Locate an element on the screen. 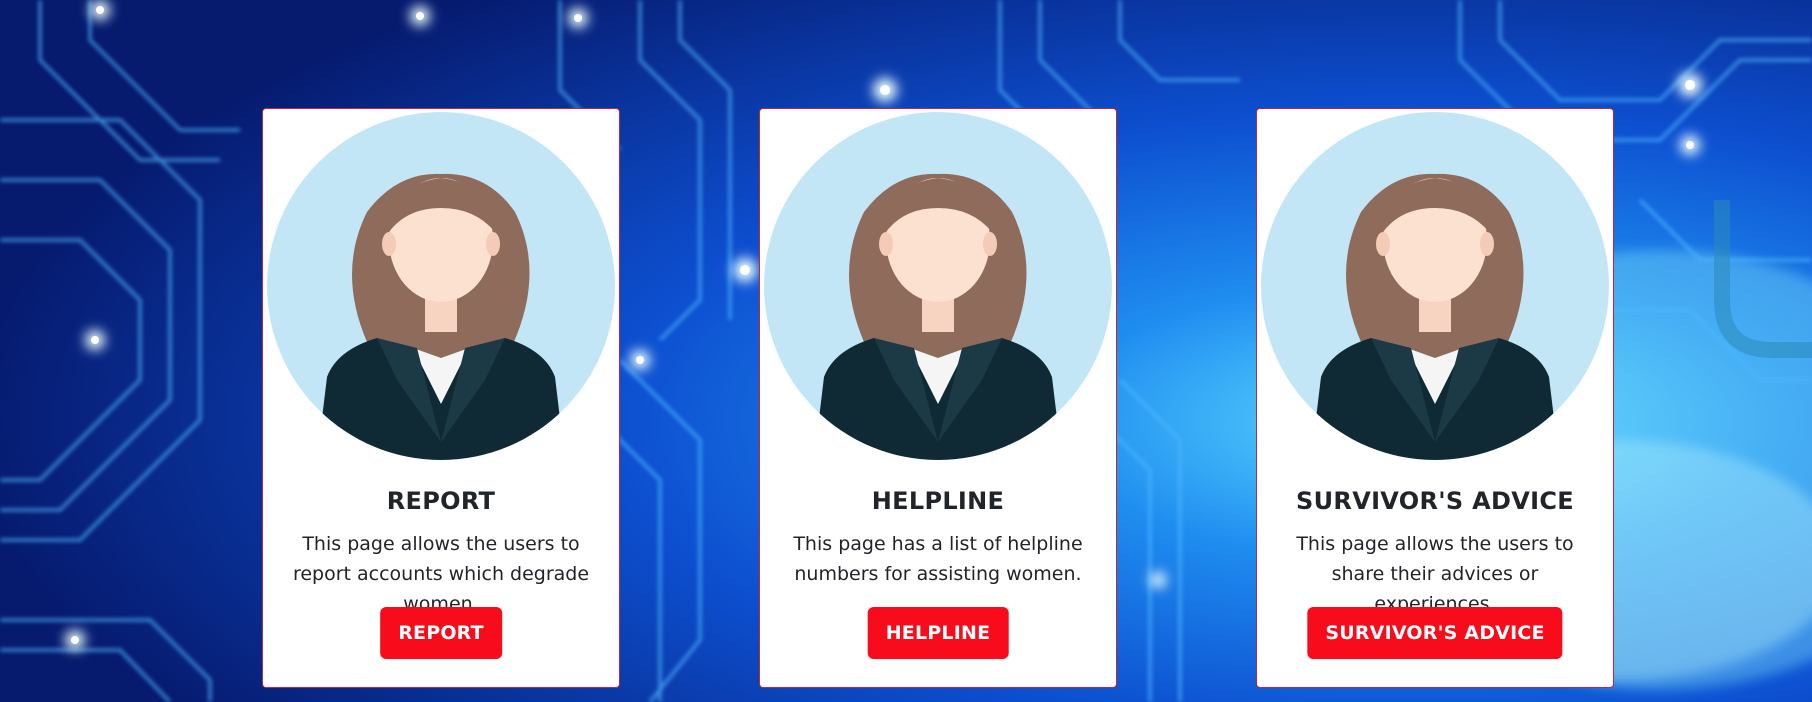 The width and height of the screenshot is (1812, 702). report-button: REPORT is located at coordinates (441, 633).